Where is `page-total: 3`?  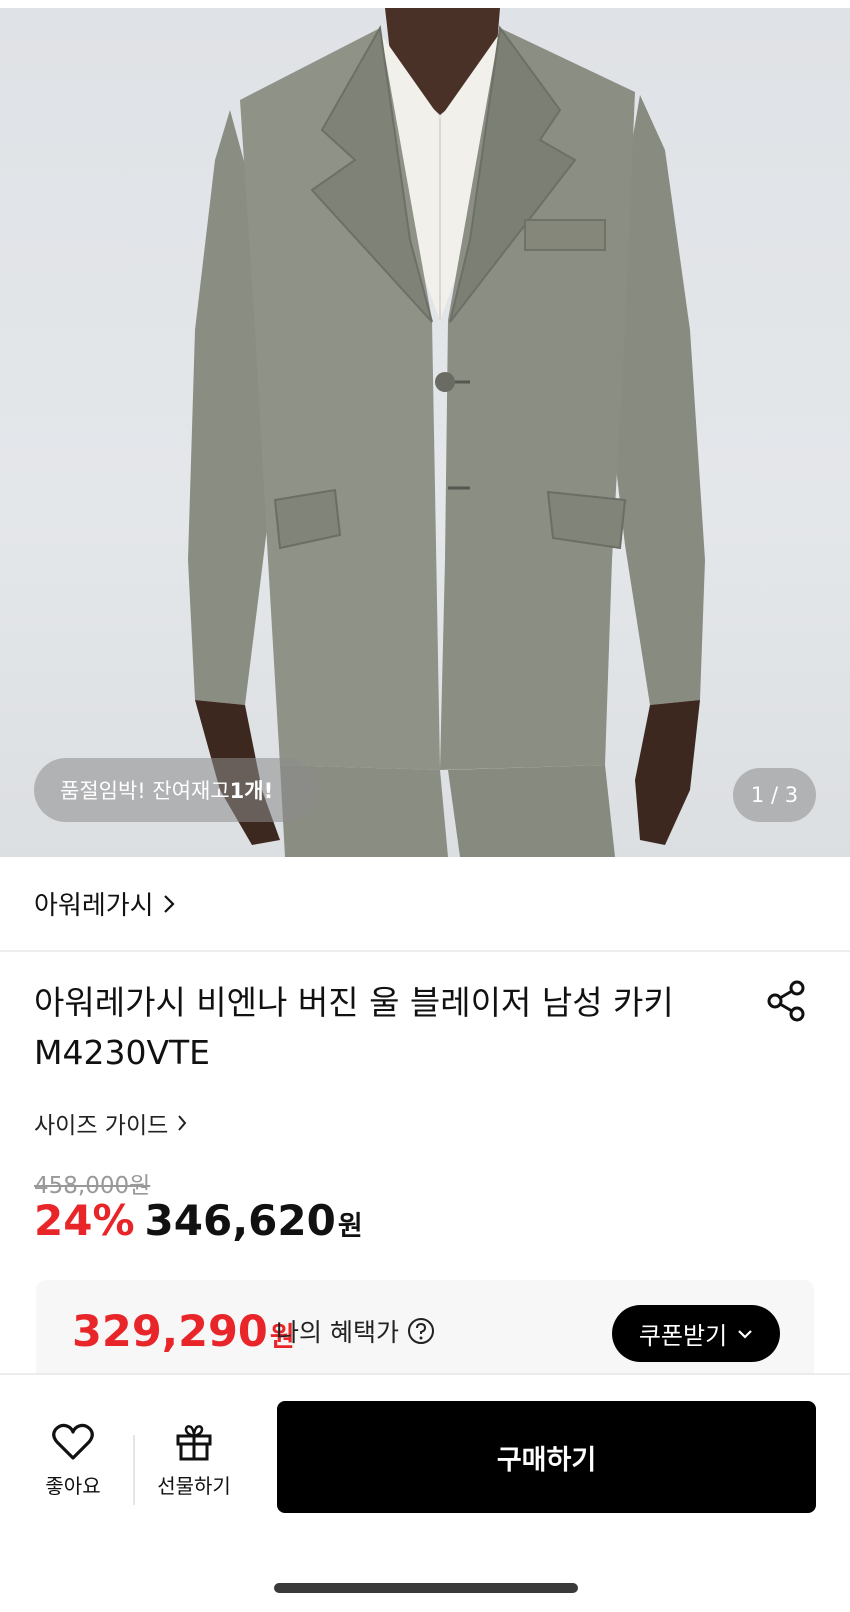 page-total: 3 is located at coordinates (791, 795).